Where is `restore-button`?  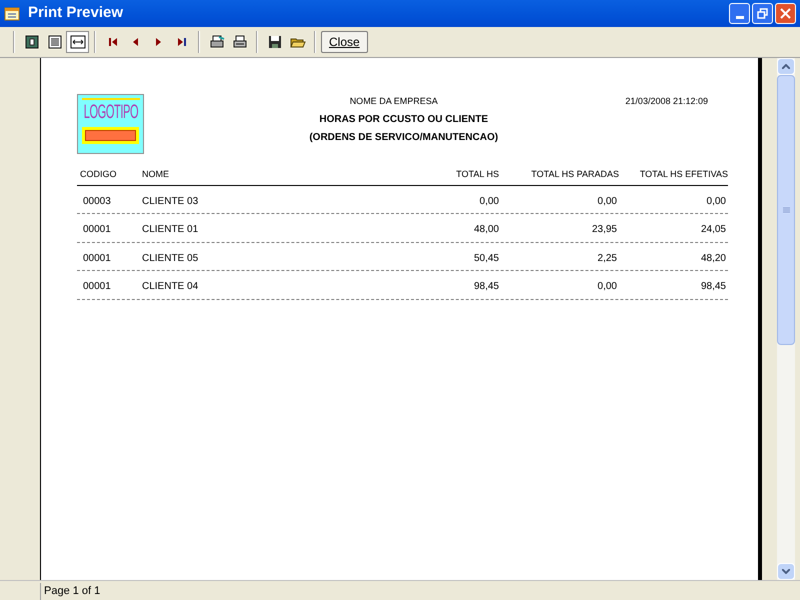 restore-button is located at coordinates (762, 13).